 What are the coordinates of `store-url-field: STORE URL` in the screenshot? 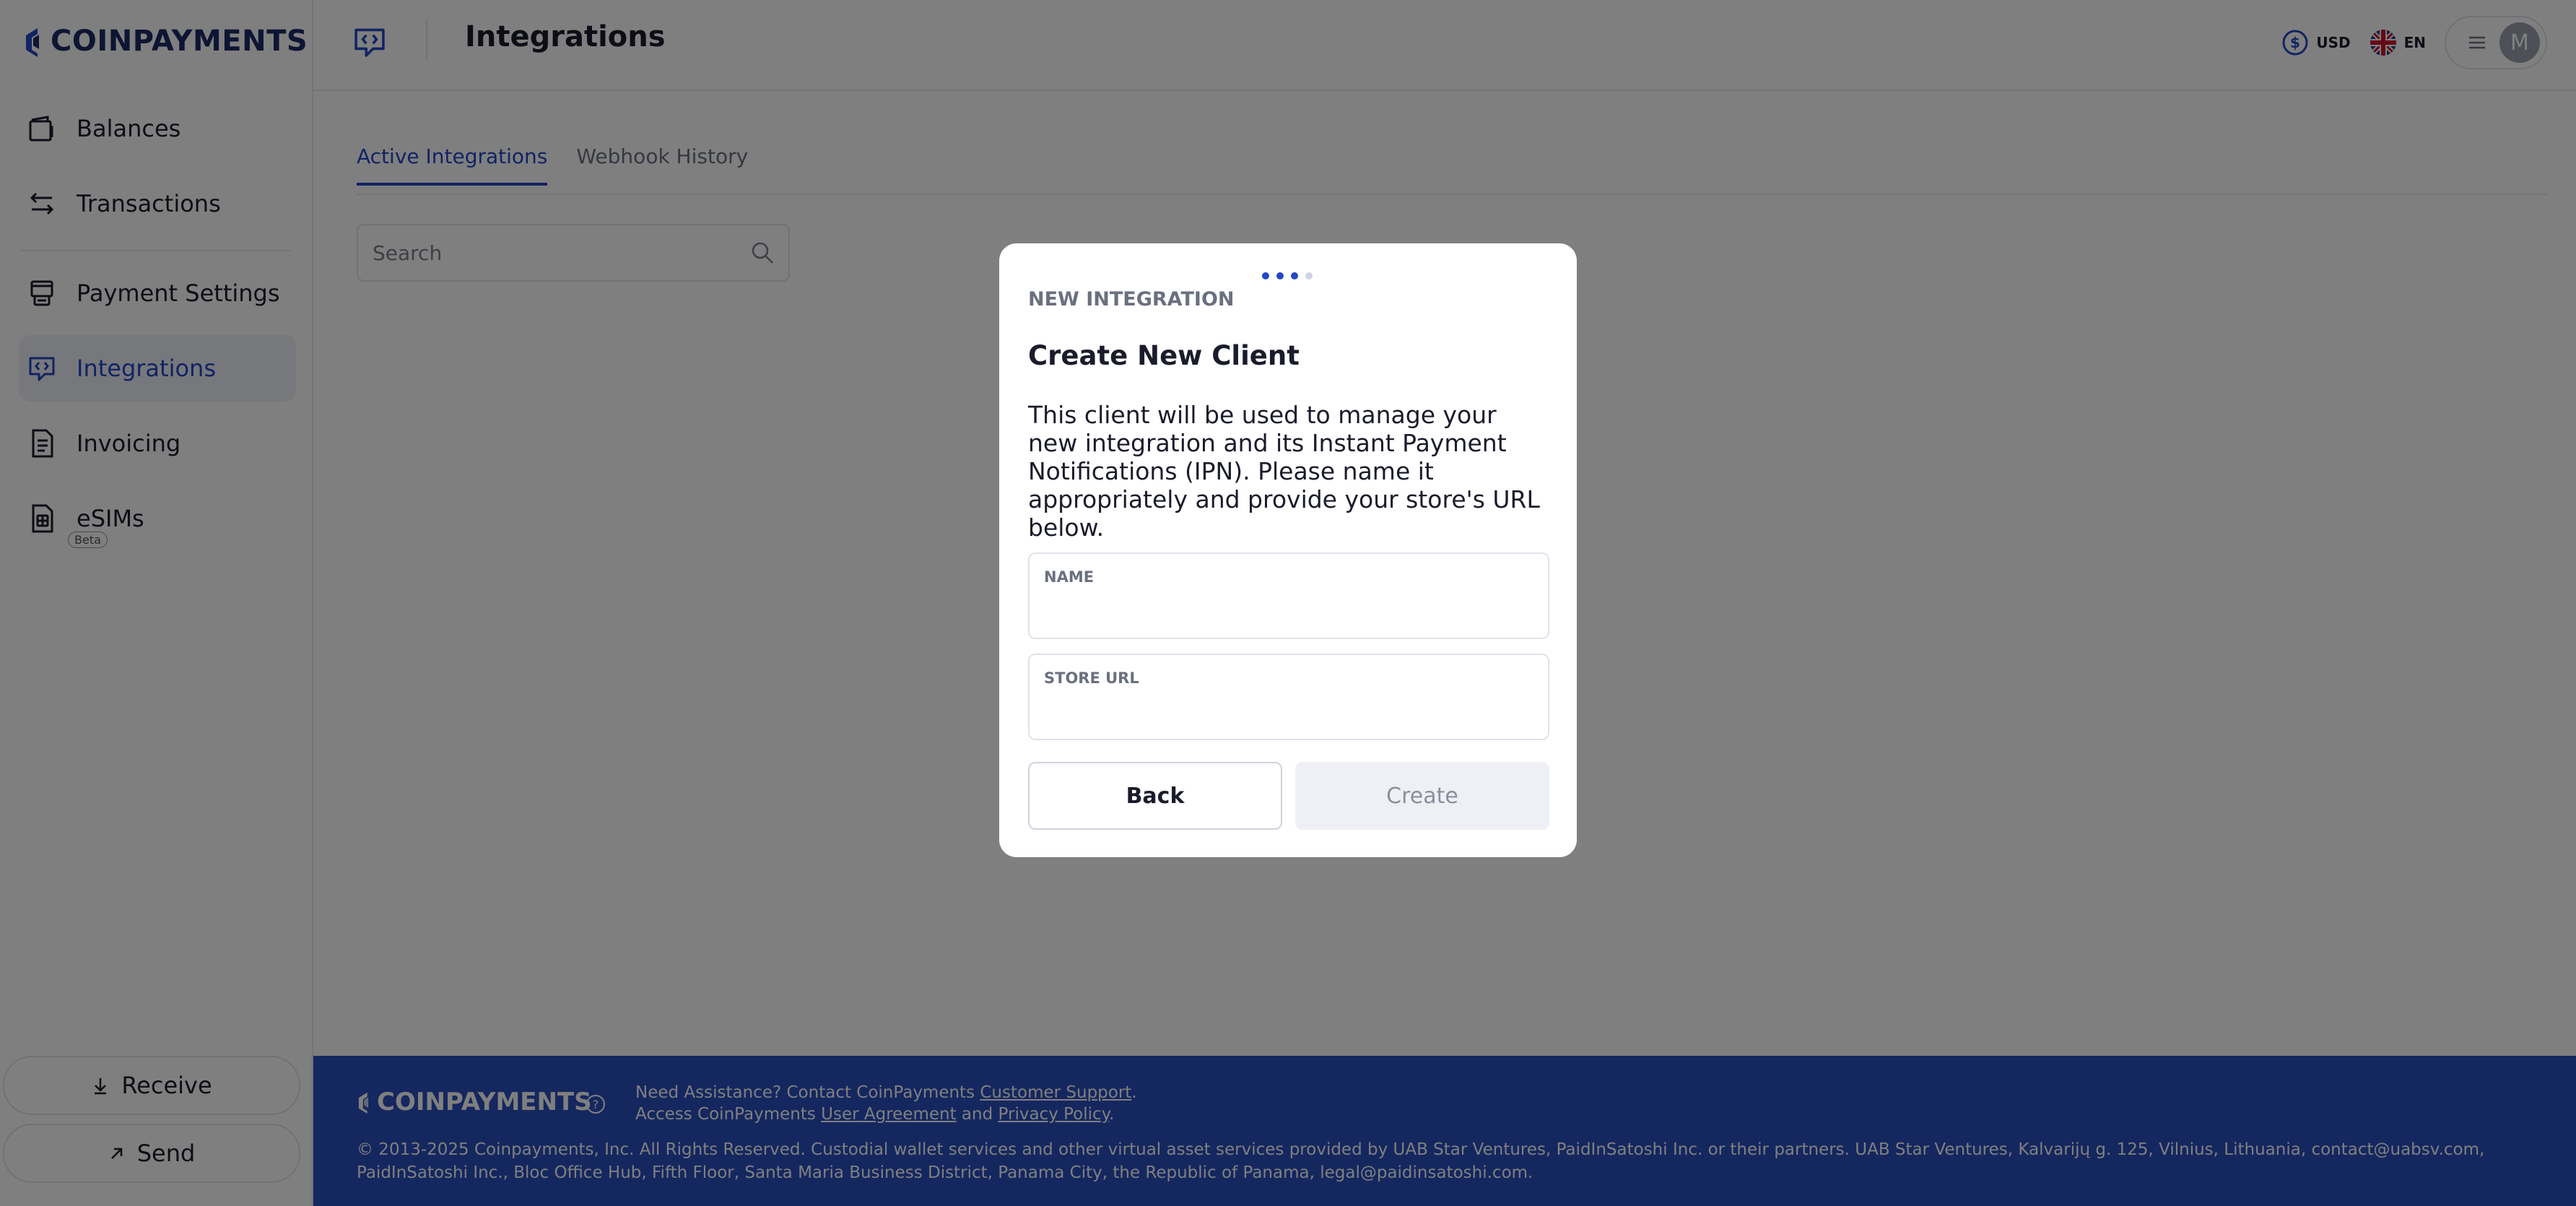 It's located at (1288, 697).